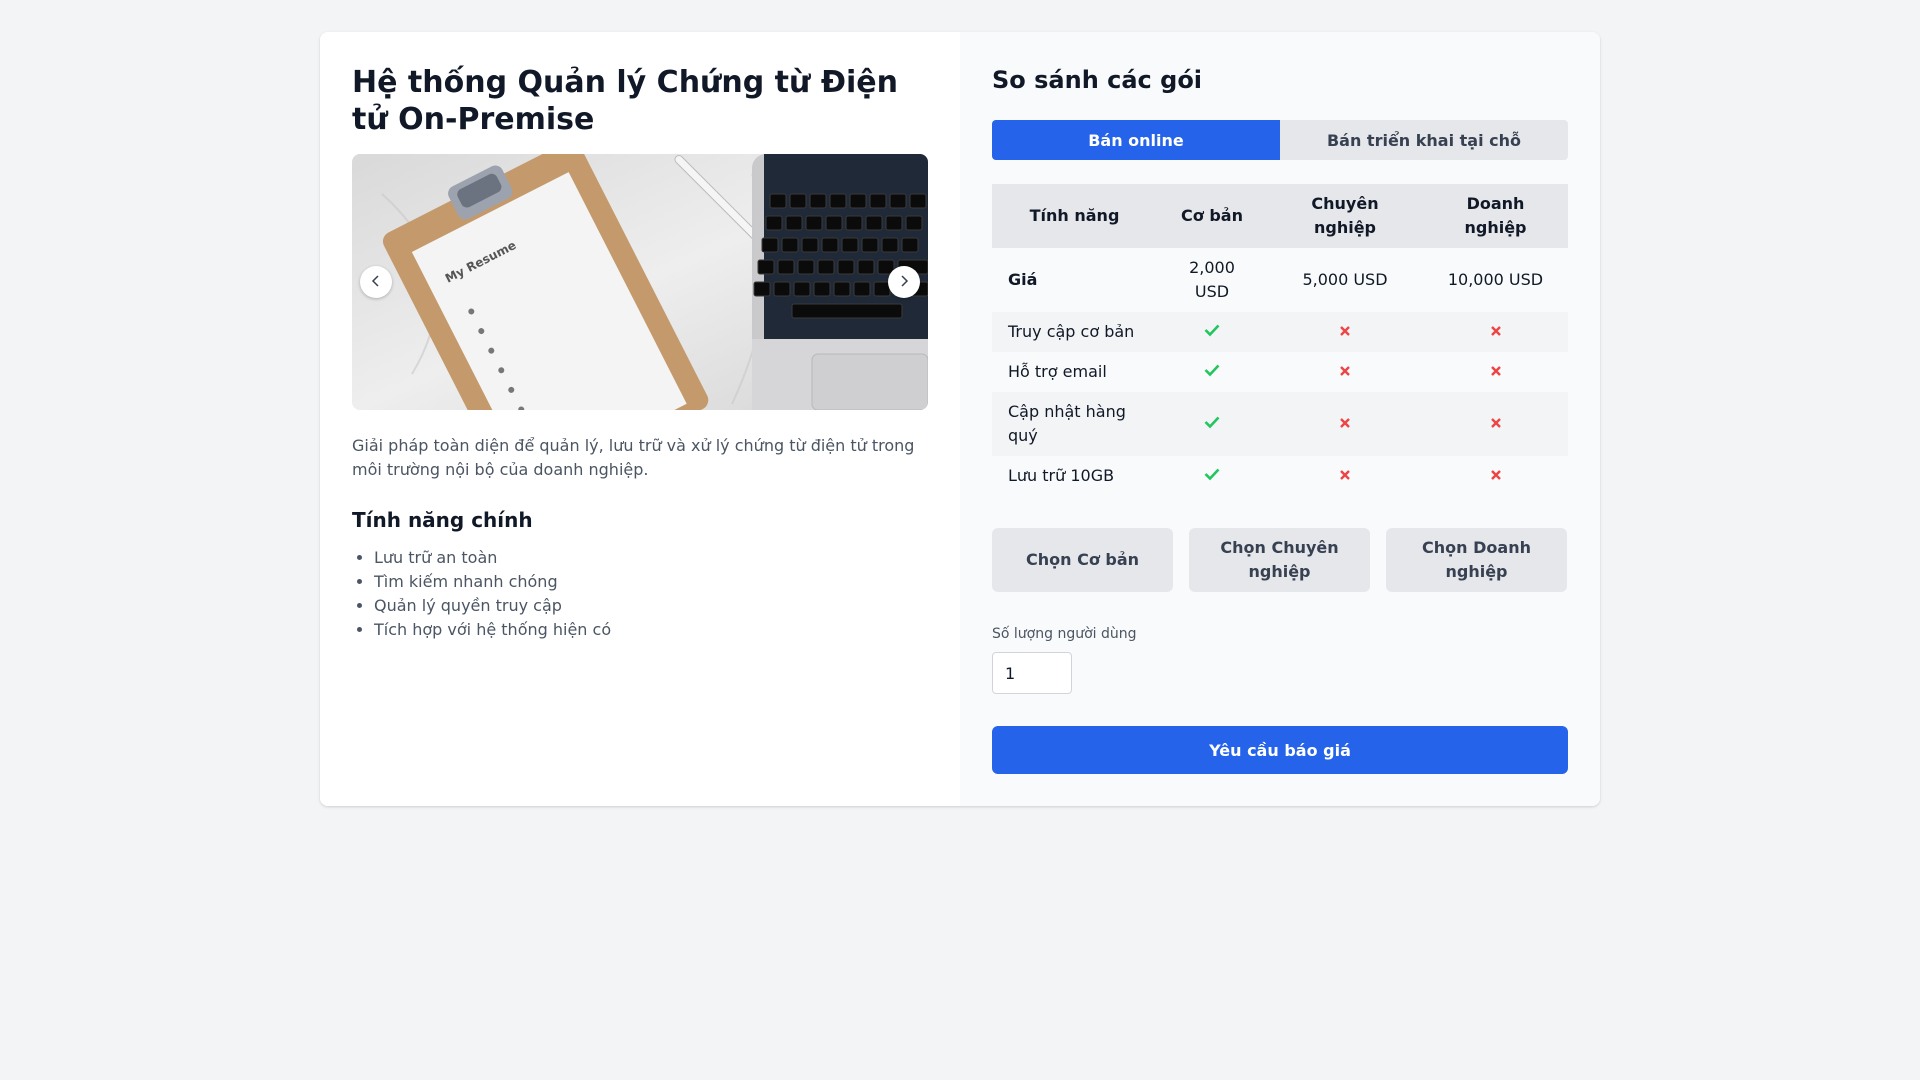  I want to click on tab-online: Bán online, so click(1136, 140).